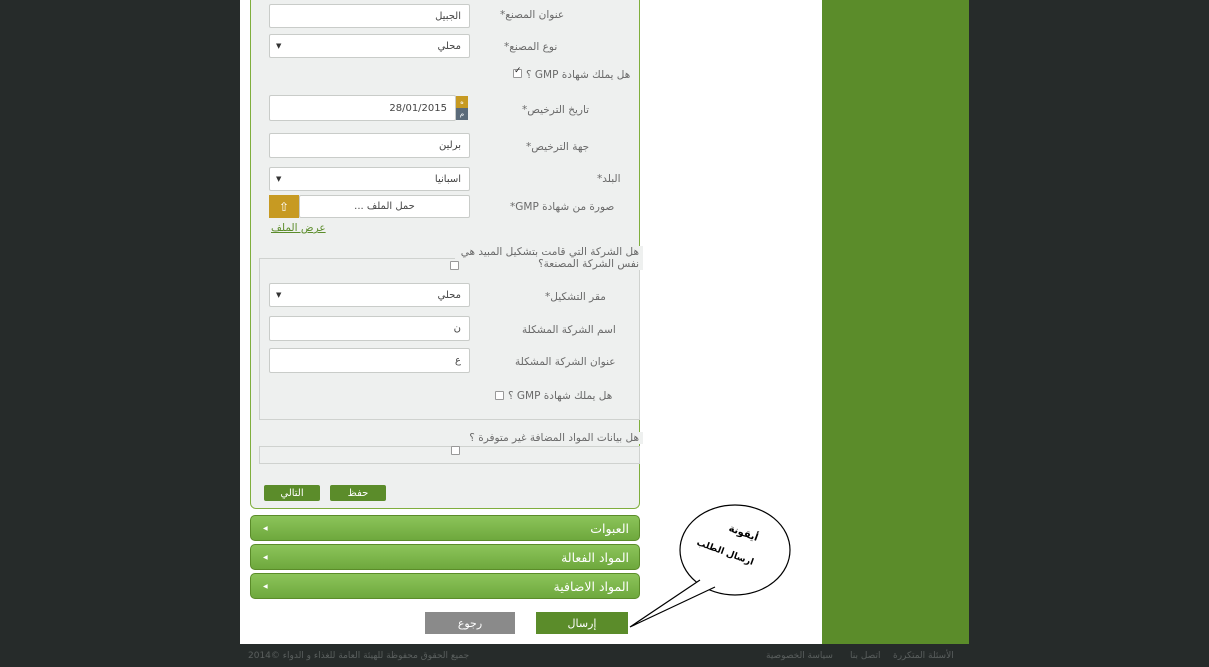 The width and height of the screenshot is (1209, 667). I want to click on formulating-company-address-label: عنوان الشركة المشكلة, so click(565, 362).